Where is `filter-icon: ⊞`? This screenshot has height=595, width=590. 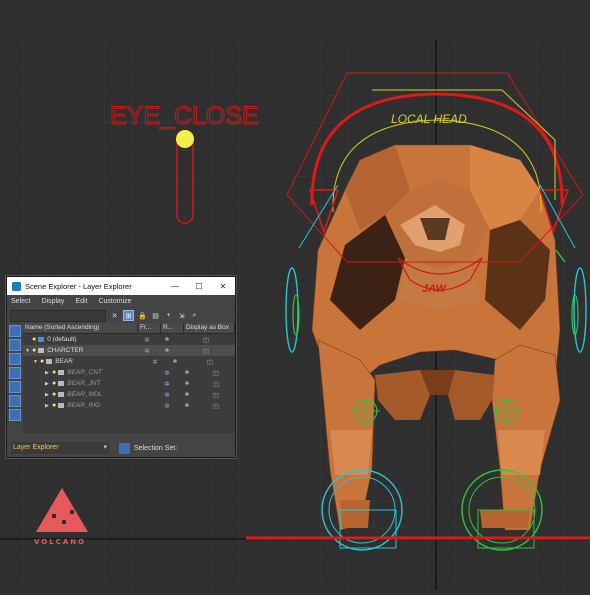 filter-icon: ⊞ is located at coordinates (128, 315).